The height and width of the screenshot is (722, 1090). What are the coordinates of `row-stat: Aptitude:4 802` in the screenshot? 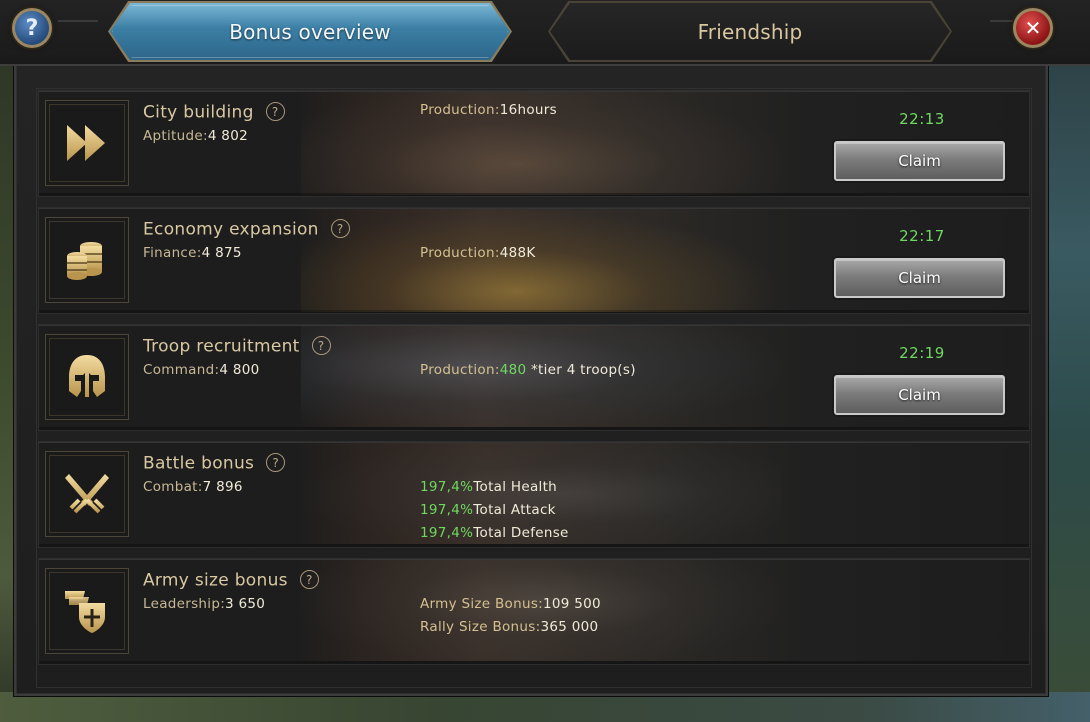 It's located at (195, 136).